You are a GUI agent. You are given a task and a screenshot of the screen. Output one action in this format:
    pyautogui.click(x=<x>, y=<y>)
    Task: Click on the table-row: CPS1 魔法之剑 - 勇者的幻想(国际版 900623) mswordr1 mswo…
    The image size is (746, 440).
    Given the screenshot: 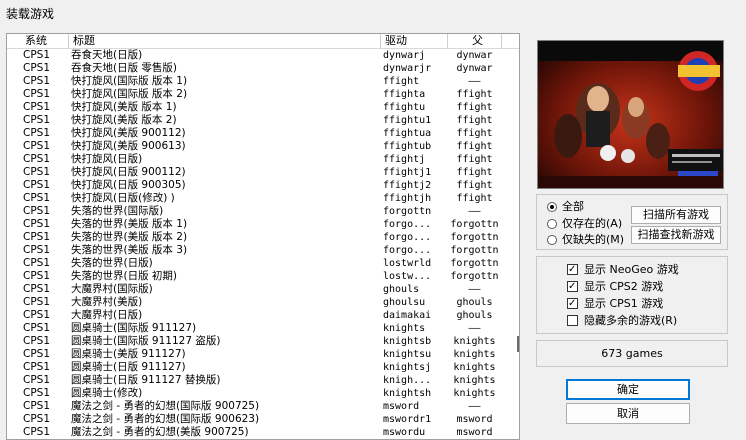 What is the action you would take?
    pyautogui.click(x=263, y=419)
    